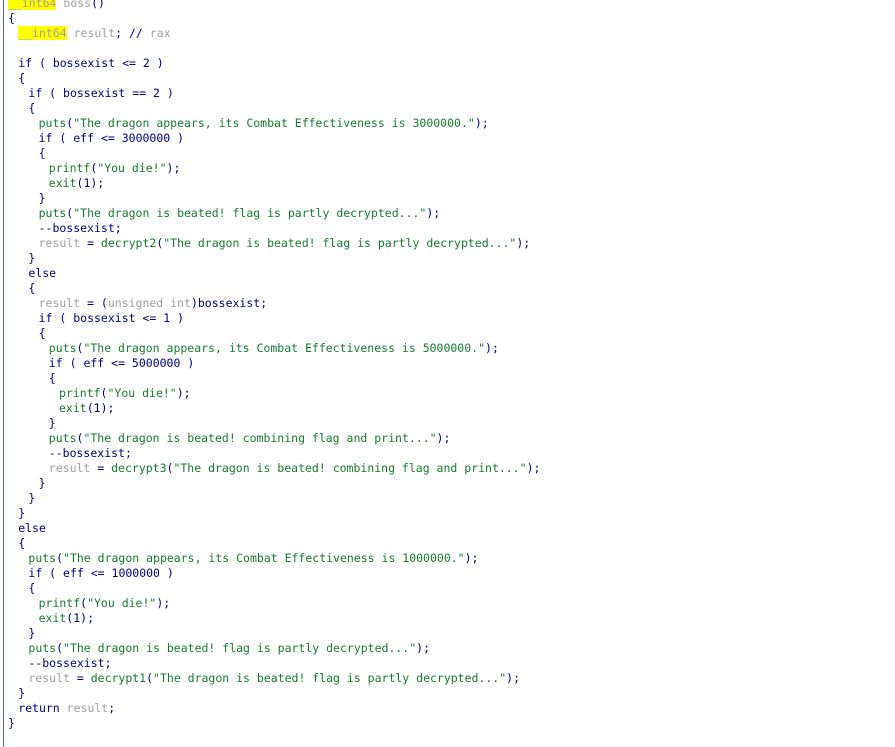 Image resolution: width=895 pixels, height=747 pixels. I want to click on code-line: if ( eff <= 5000000 ), so click(447, 363).